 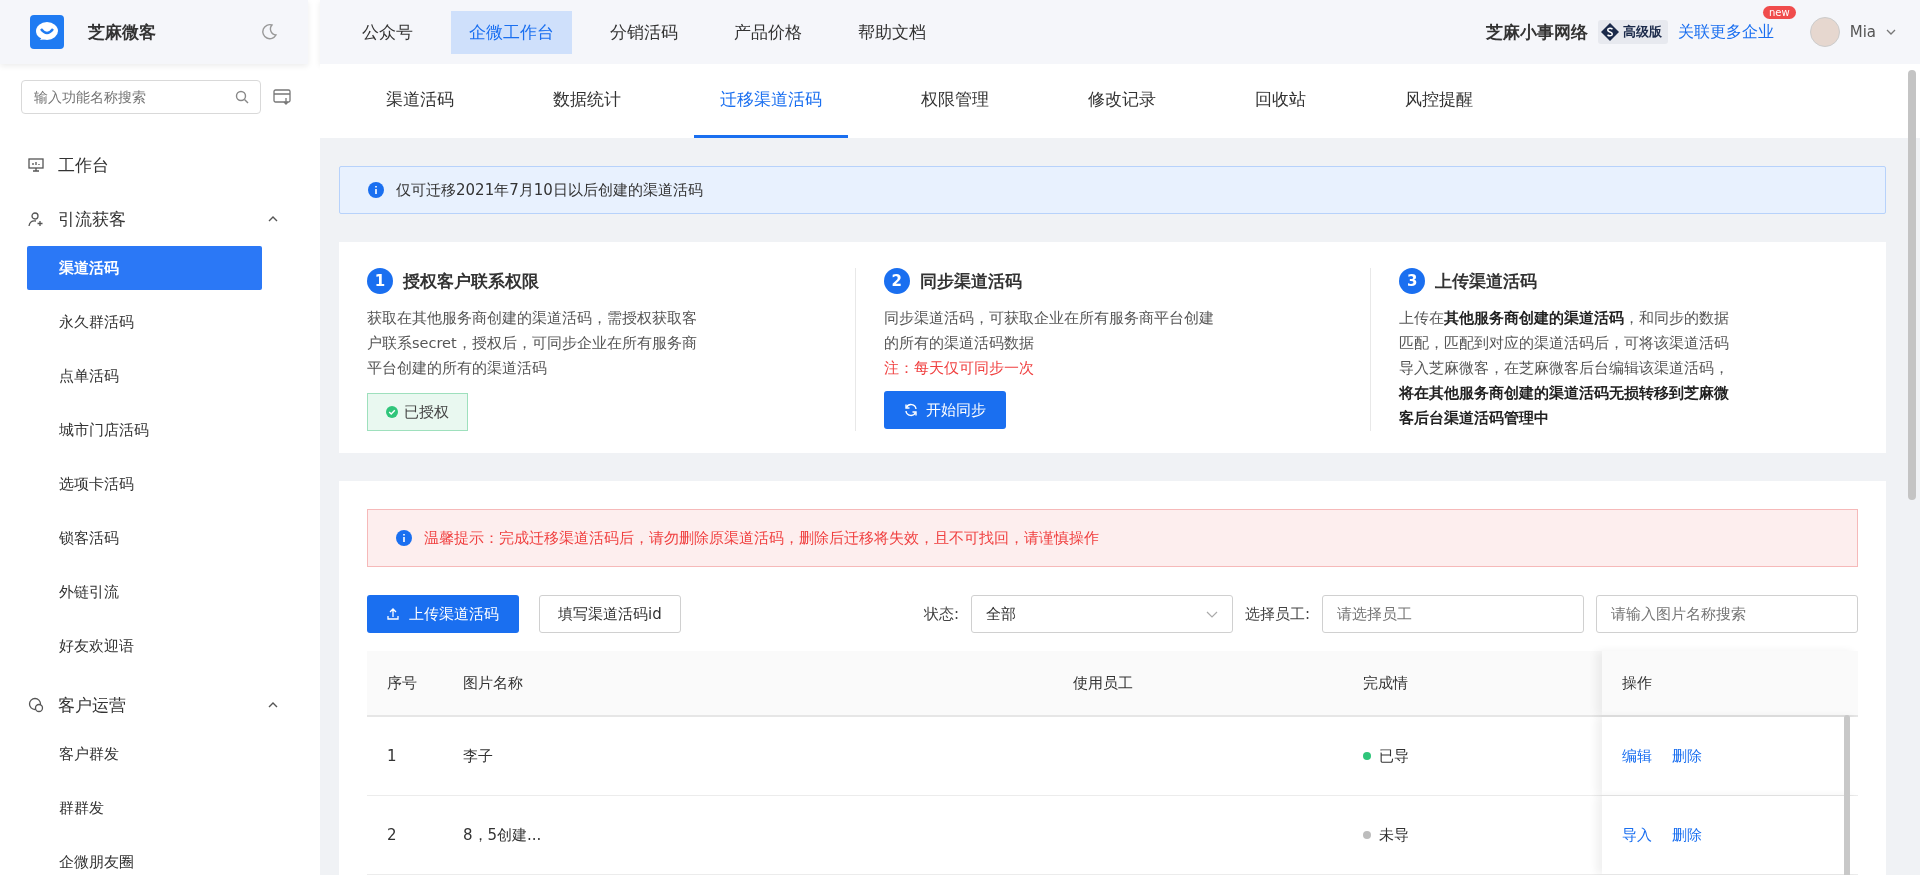 I want to click on tab: 风控提醒, so click(x=1439, y=101).